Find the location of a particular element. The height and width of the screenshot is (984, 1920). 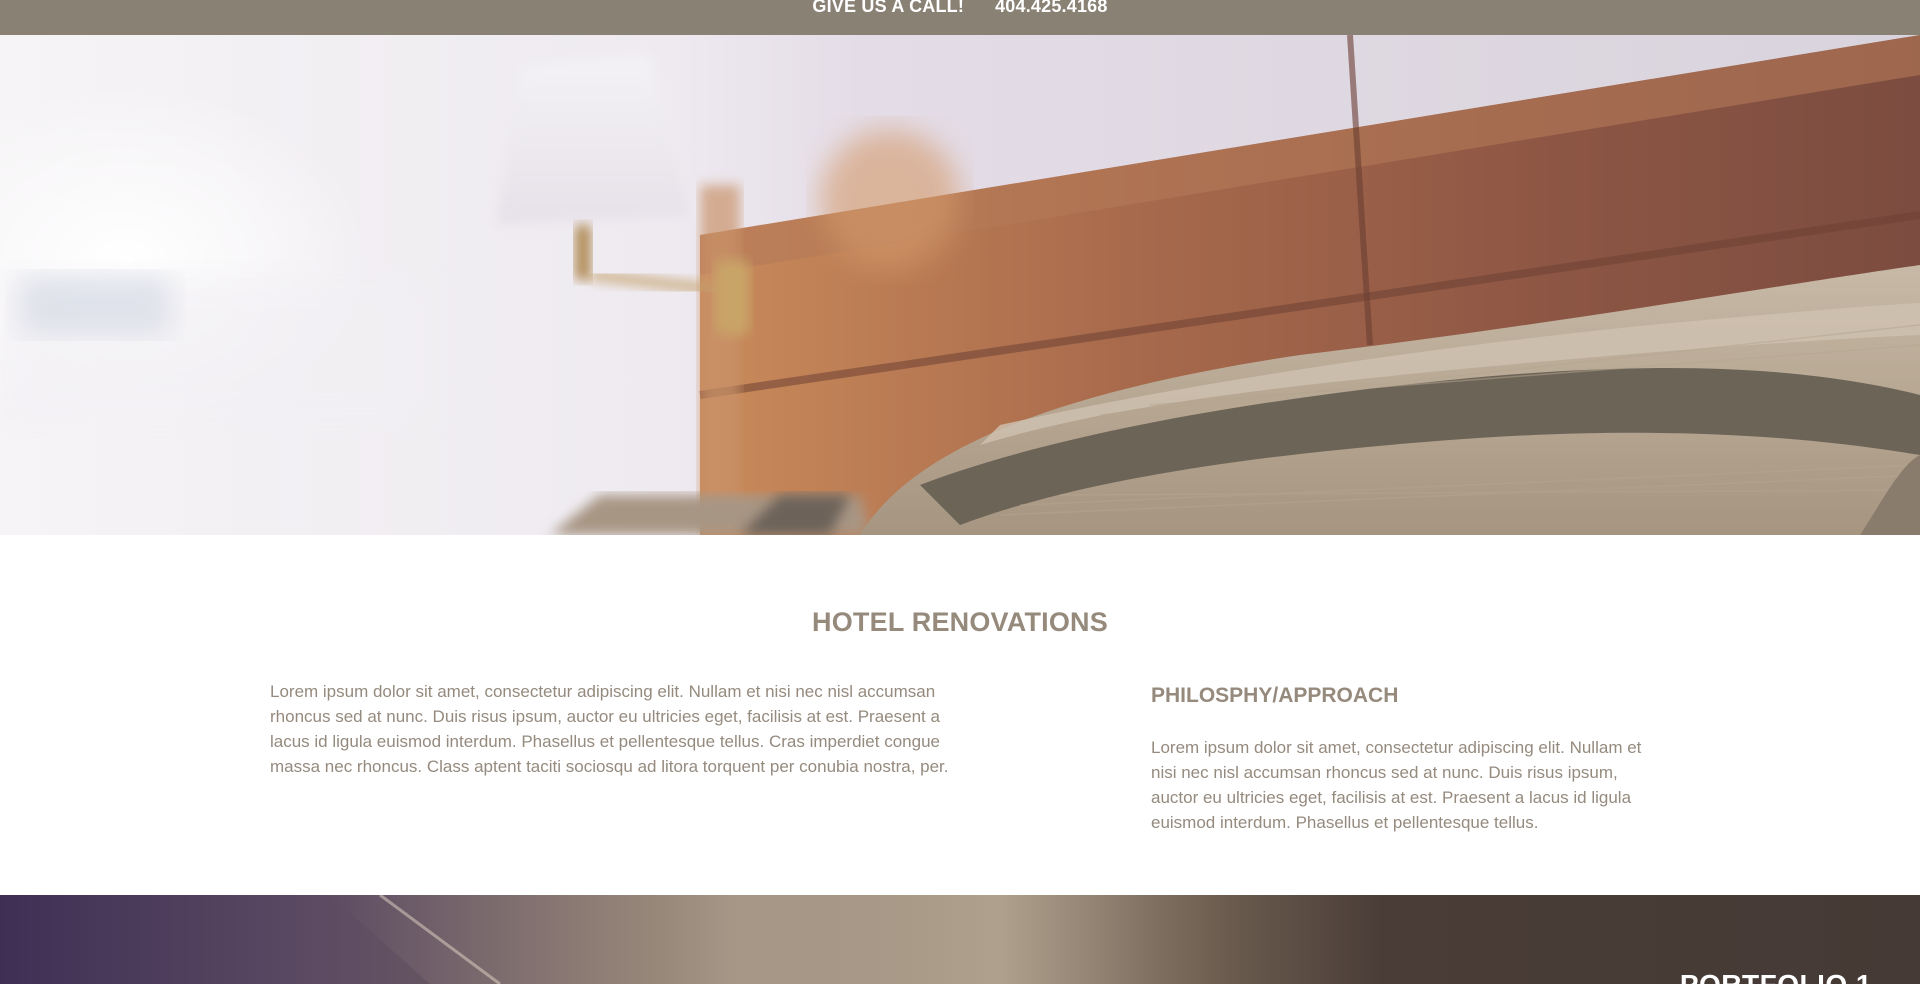

phone-number-link: 404.425.4168 is located at coordinates (1051, 7).